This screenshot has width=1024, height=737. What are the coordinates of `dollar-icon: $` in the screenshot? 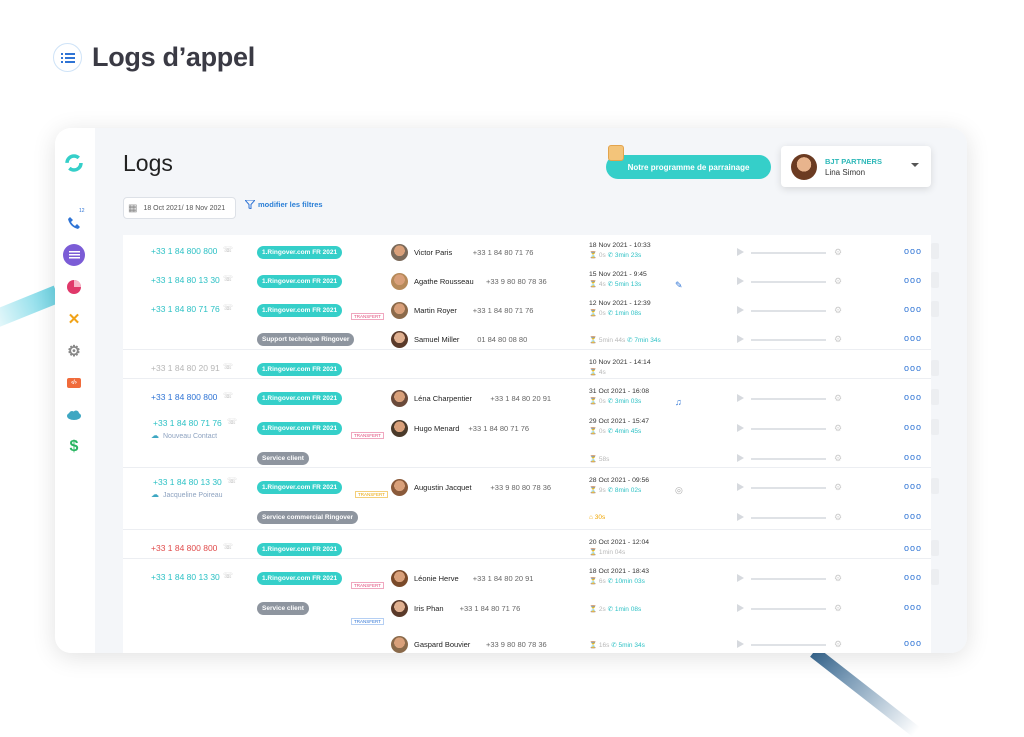 It's located at (74, 447).